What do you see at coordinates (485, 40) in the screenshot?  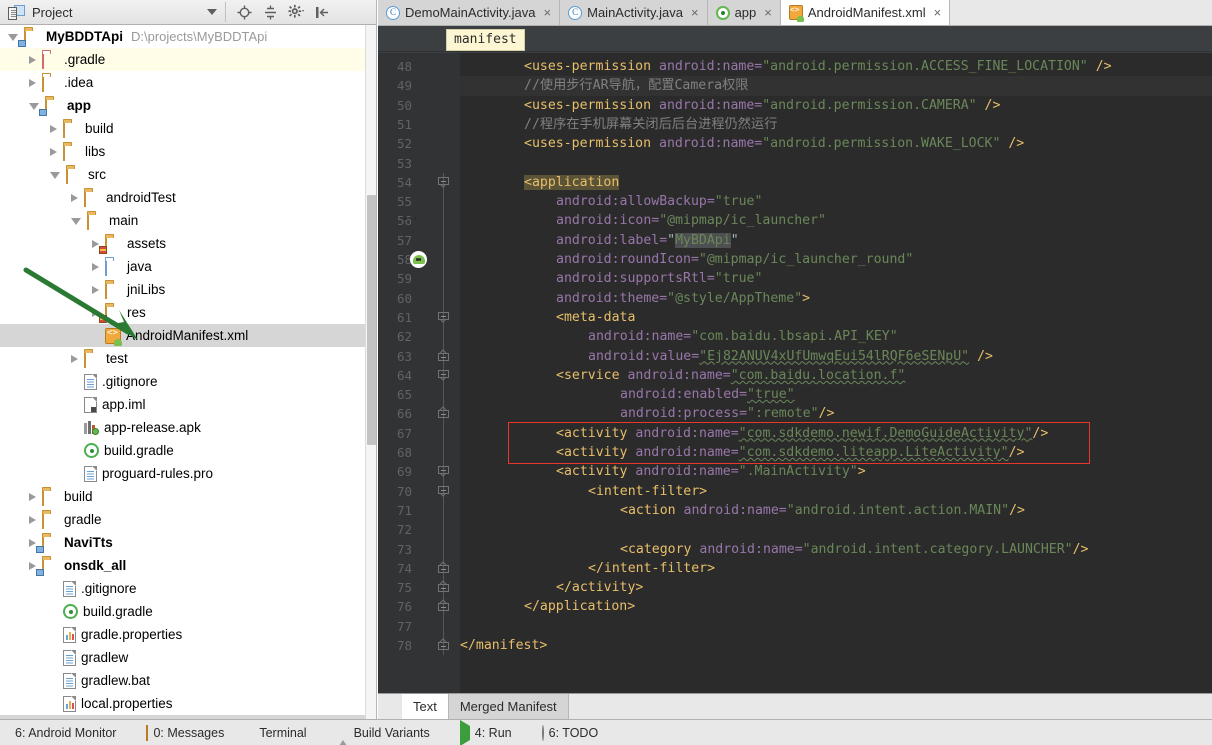 I see `breadcrumb-manifest: manifest` at bounding box center [485, 40].